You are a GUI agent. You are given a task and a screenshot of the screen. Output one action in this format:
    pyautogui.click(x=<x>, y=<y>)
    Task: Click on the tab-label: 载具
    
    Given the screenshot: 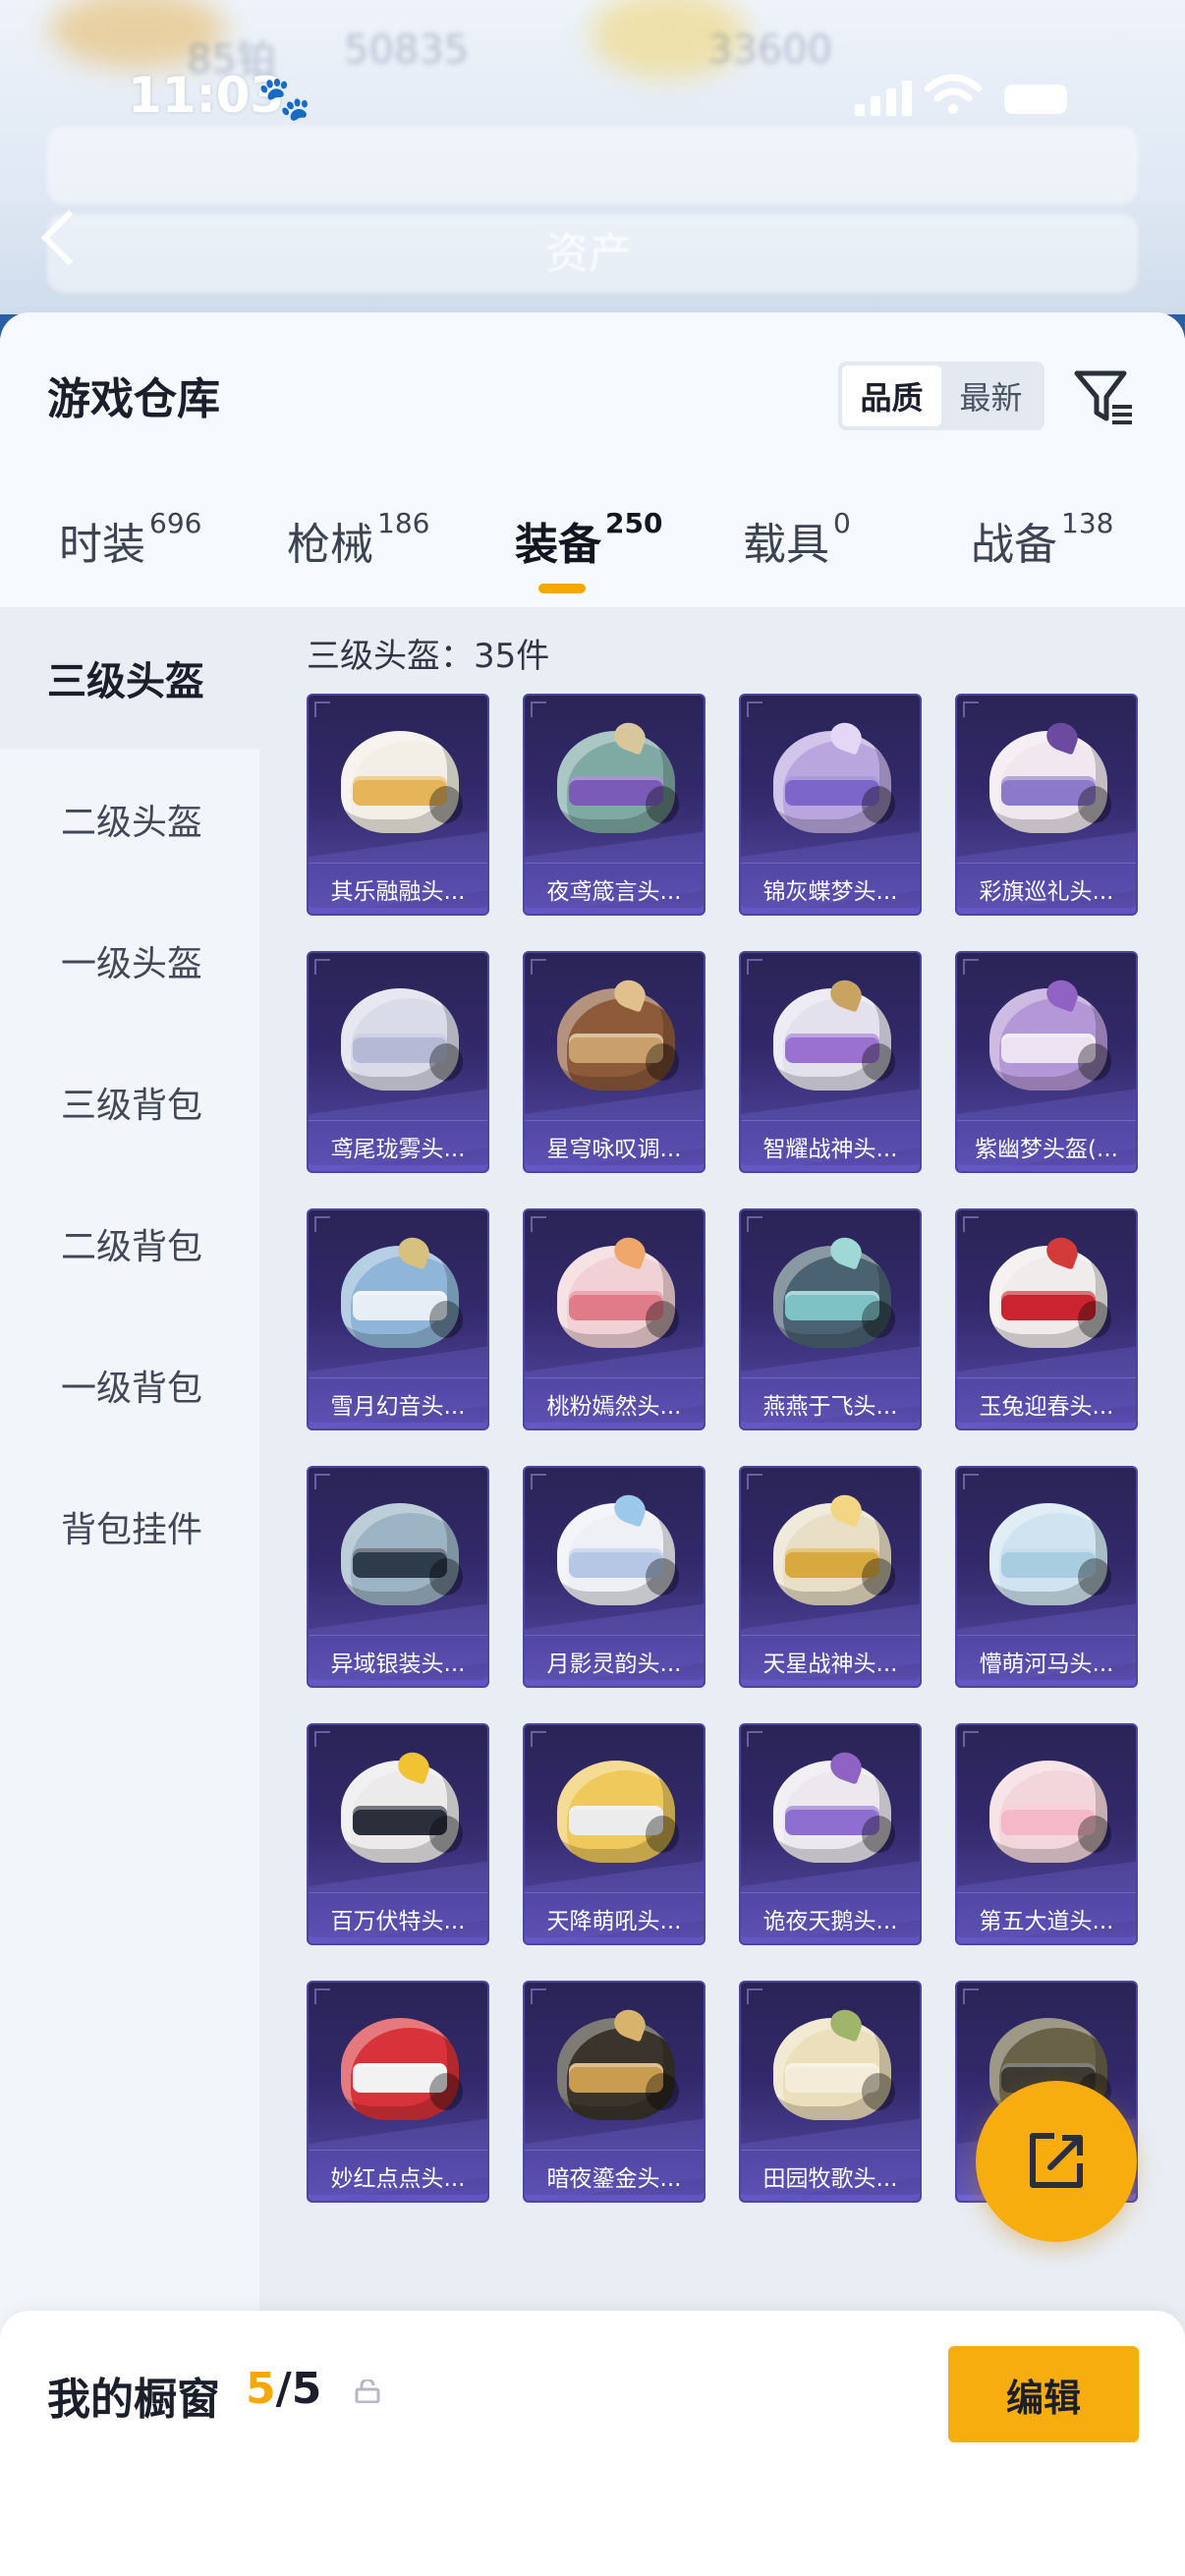 What is the action you would take?
    pyautogui.click(x=786, y=545)
    